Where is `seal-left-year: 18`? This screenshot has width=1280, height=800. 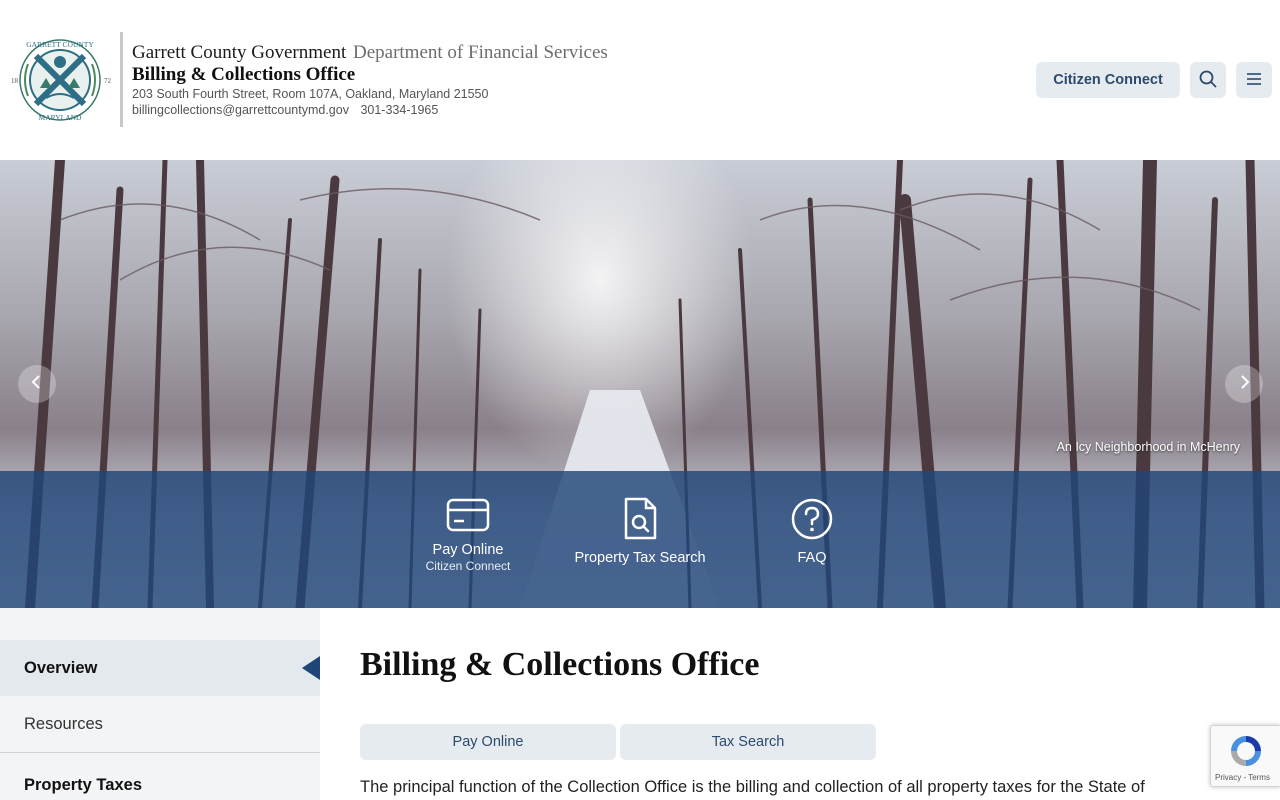
seal-left-year: 18 is located at coordinates (15, 81).